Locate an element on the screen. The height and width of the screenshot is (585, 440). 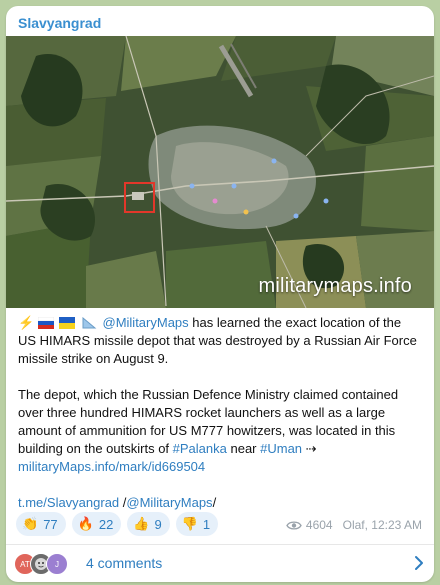
paragraph-2-near: near is located at coordinates (243, 448).